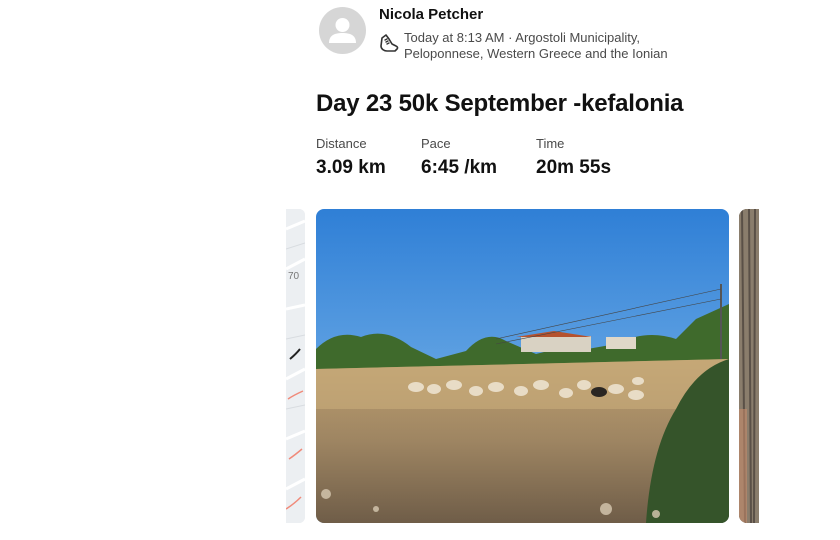 Image resolution: width=840 pixels, height=540 pixels. I want to click on stat-pace: Pace 6:45 /km, so click(459, 157).